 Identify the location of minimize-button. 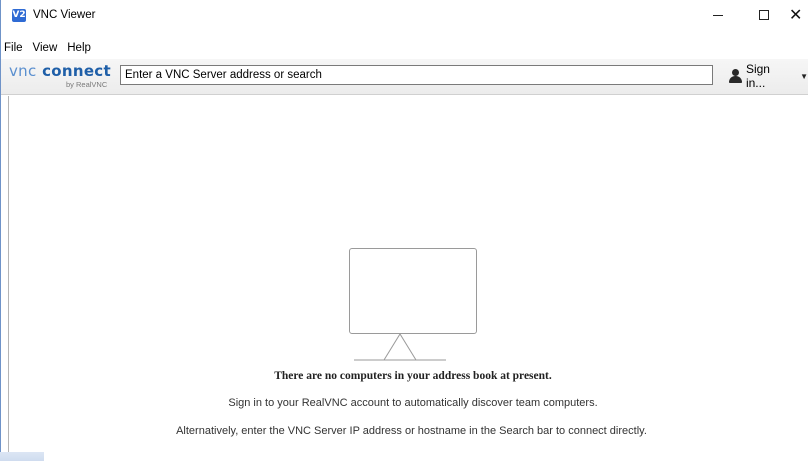
(718, 15).